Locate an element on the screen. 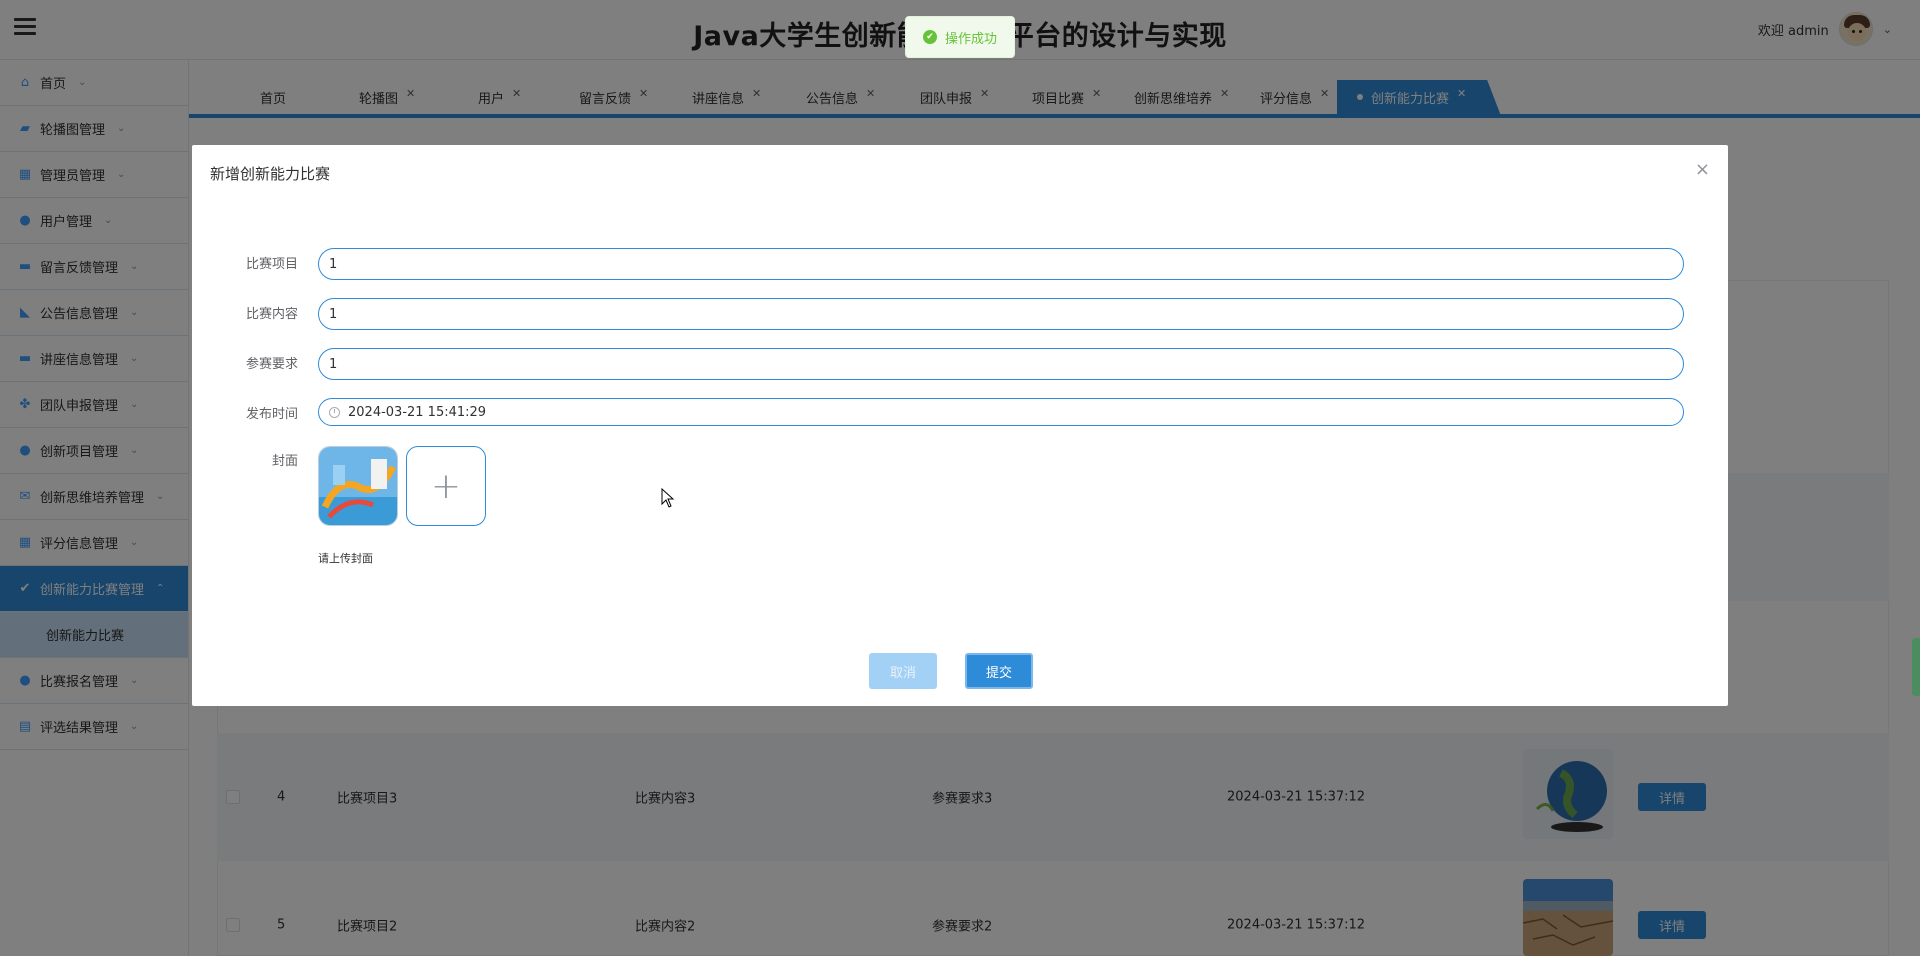 The width and height of the screenshot is (1920, 956). content-input: 1 is located at coordinates (1001, 314).